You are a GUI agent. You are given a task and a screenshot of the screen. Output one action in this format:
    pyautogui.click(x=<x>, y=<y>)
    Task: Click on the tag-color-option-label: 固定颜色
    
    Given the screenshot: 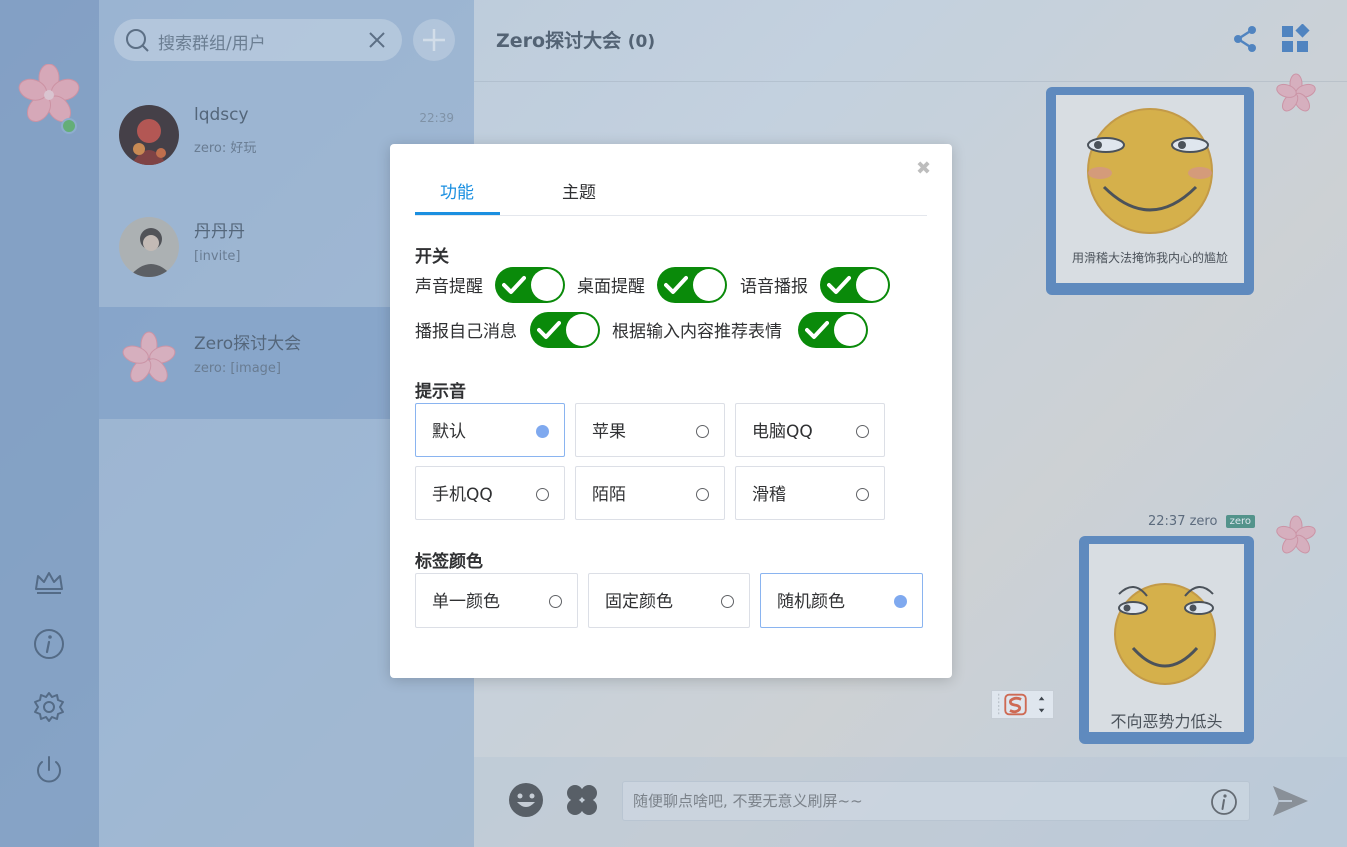 What is the action you would take?
    pyautogui.click(x=639, y=602)
    